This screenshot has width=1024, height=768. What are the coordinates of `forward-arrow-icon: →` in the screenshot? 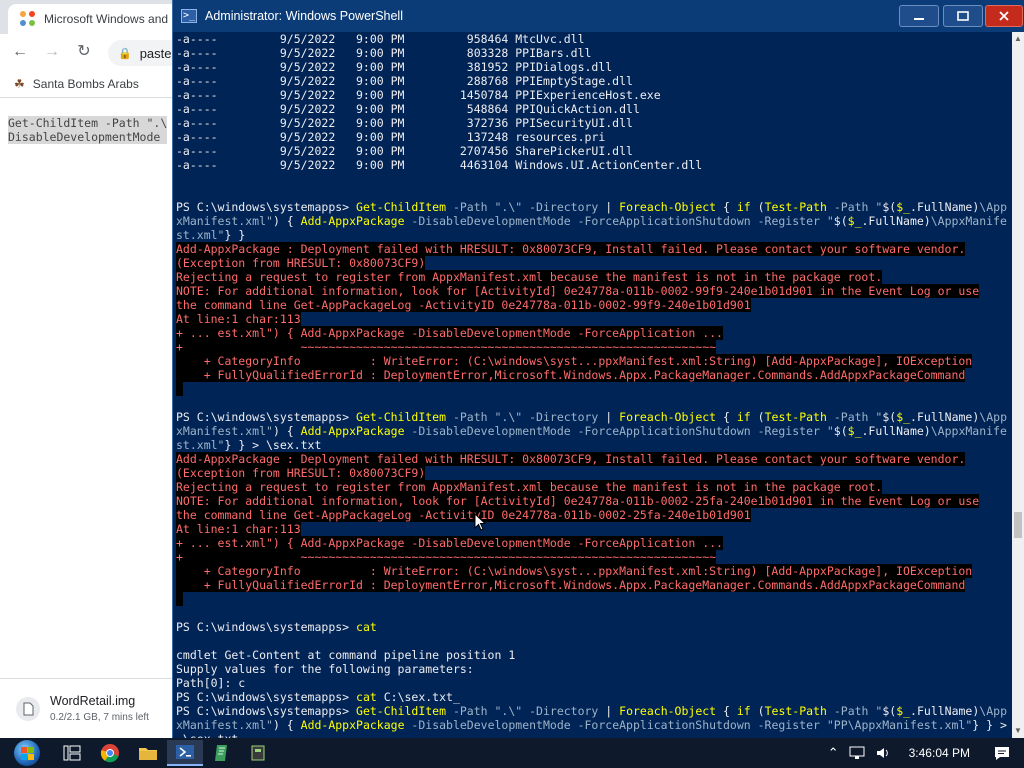 It's located at (52, 52).